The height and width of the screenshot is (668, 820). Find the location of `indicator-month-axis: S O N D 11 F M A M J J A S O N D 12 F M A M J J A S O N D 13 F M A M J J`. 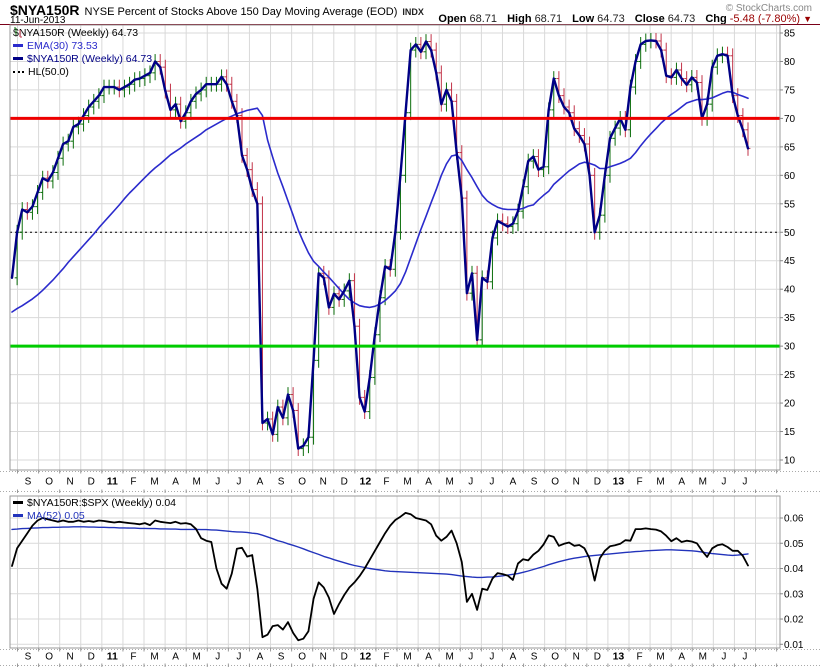

indicator-month-axis: S O N D 11 F M A M J J A S O N D 12 F M A M J J A S O N D 13 F M A M J J is located at coordinates (410, 657).